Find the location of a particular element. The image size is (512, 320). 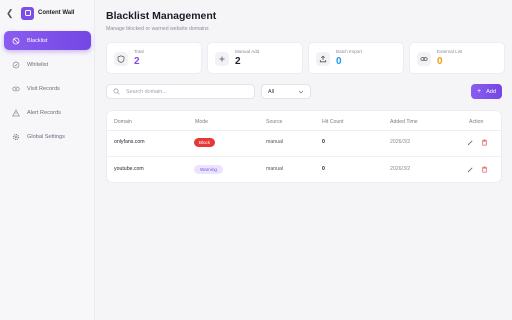

upload-icon is located at coordinates (323, 59).